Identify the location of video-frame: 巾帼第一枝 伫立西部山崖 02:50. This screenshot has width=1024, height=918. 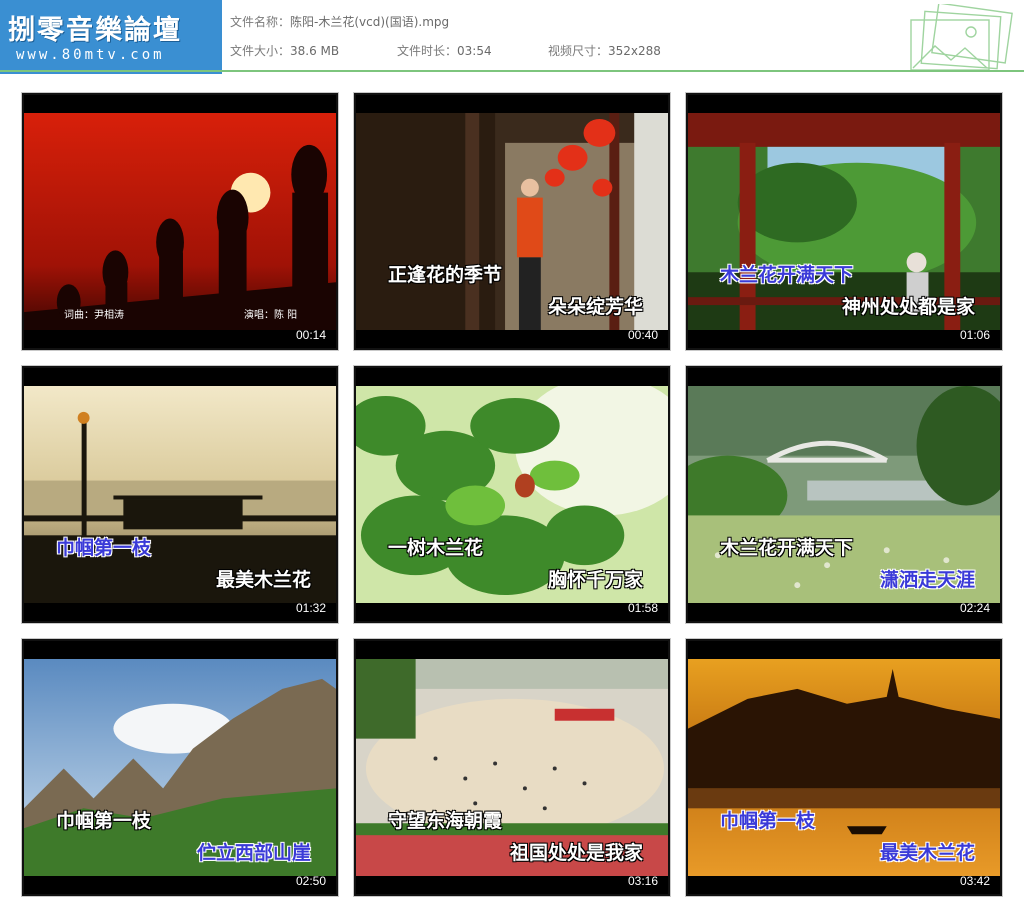
(180, 767).